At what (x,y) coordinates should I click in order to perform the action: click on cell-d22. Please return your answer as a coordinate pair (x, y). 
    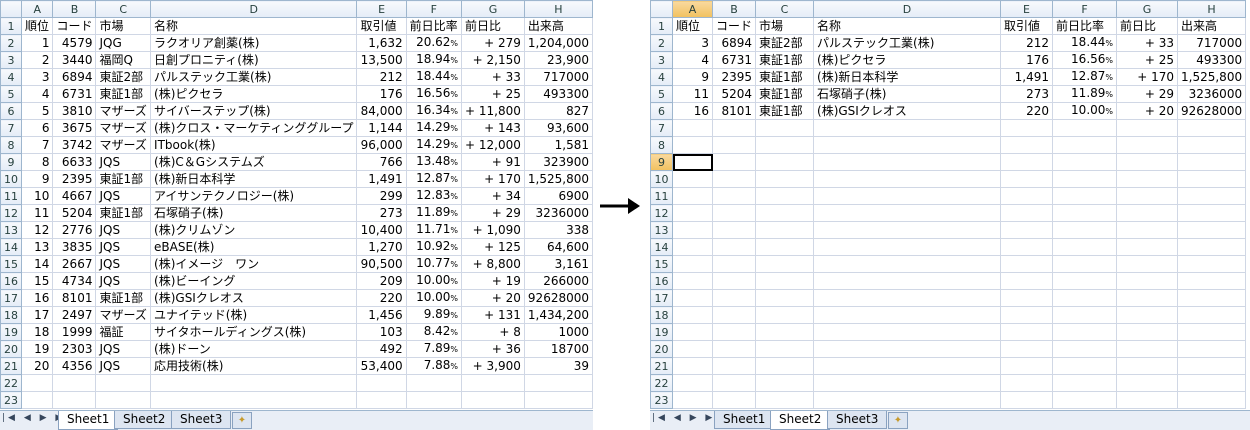
    Looking at the image, I should click on (907, 383).